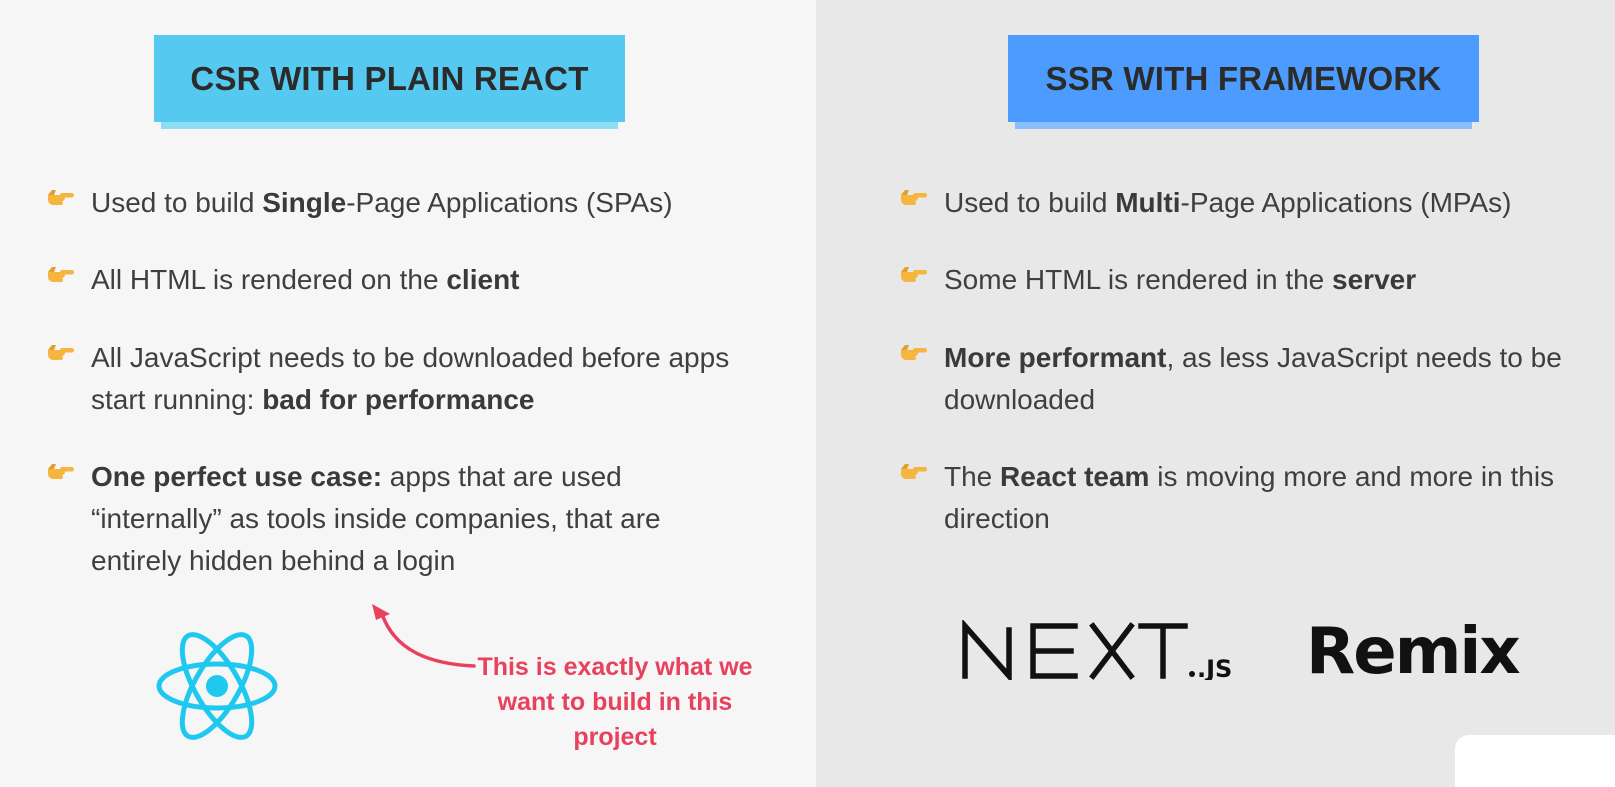 The image size is (1615, 787). I want to click on remix-logo-text: Remix, so click(1413, 652).